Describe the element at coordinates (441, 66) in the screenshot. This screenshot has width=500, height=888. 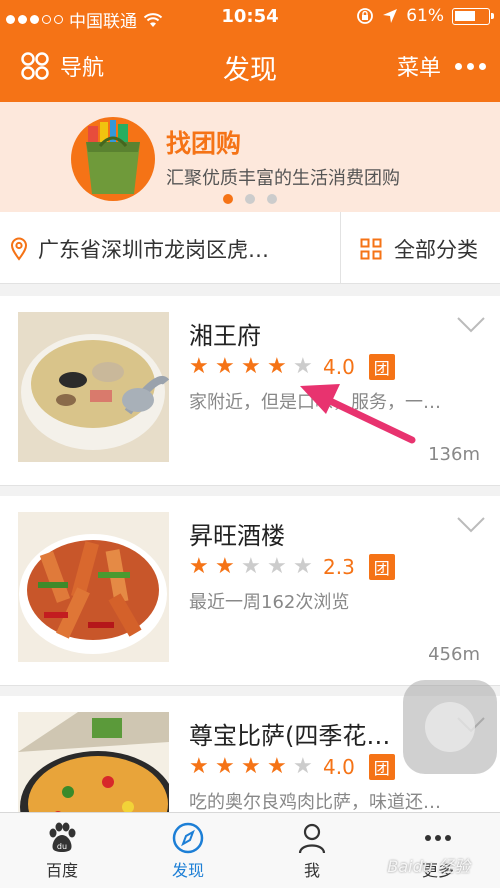
I see `menu-button: 菜单` at that location.